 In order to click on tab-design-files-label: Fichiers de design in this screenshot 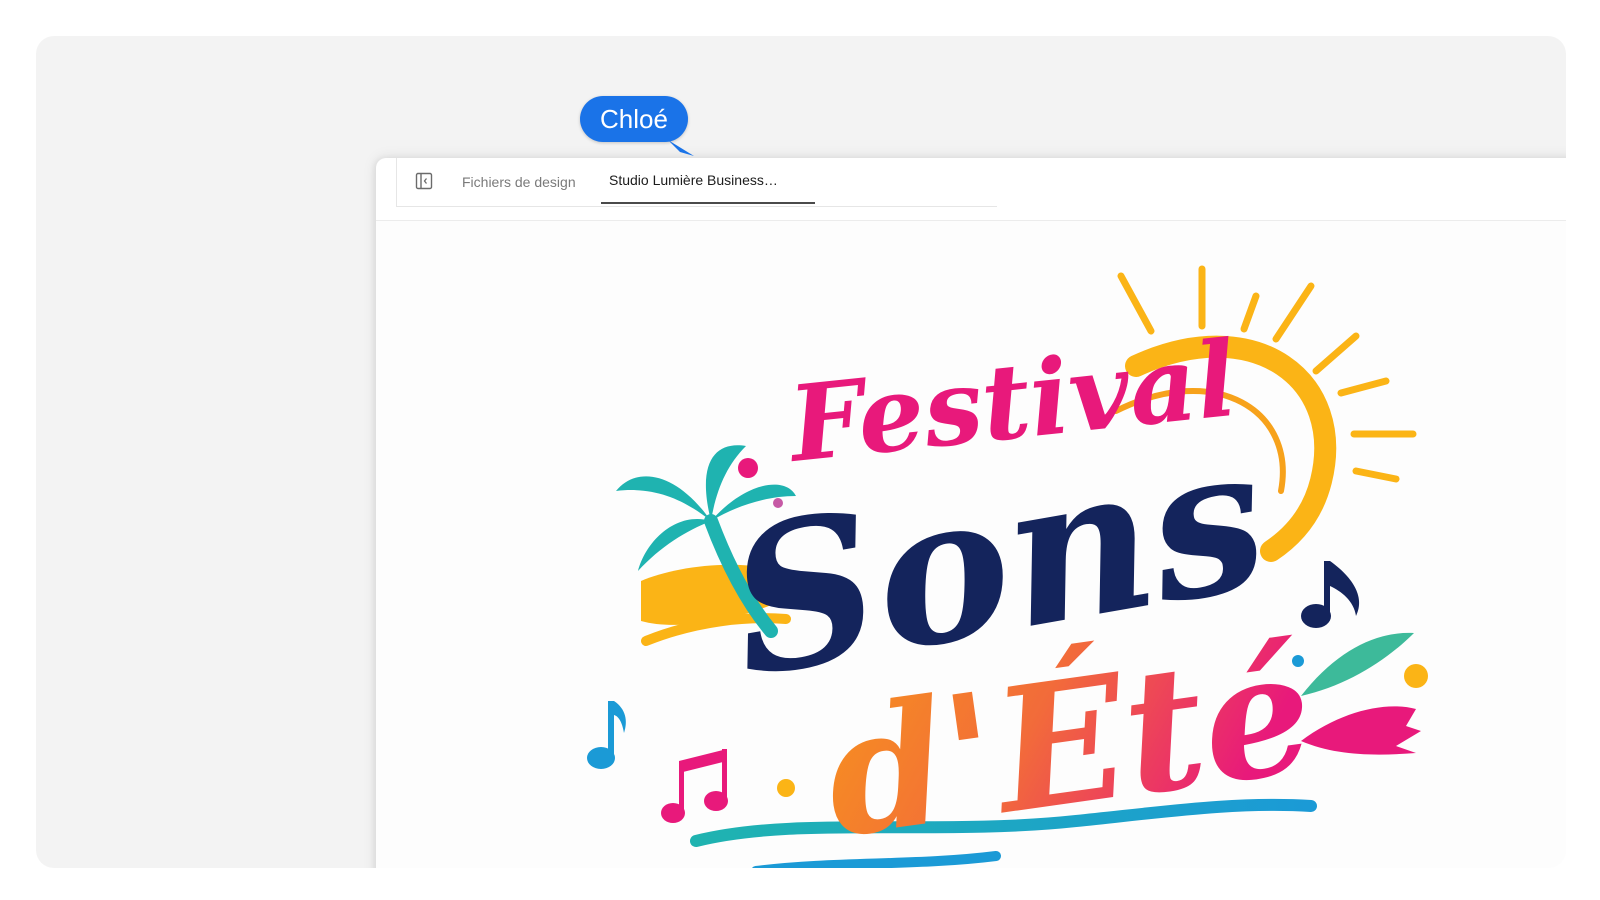, I will do `click(519, 182)`.